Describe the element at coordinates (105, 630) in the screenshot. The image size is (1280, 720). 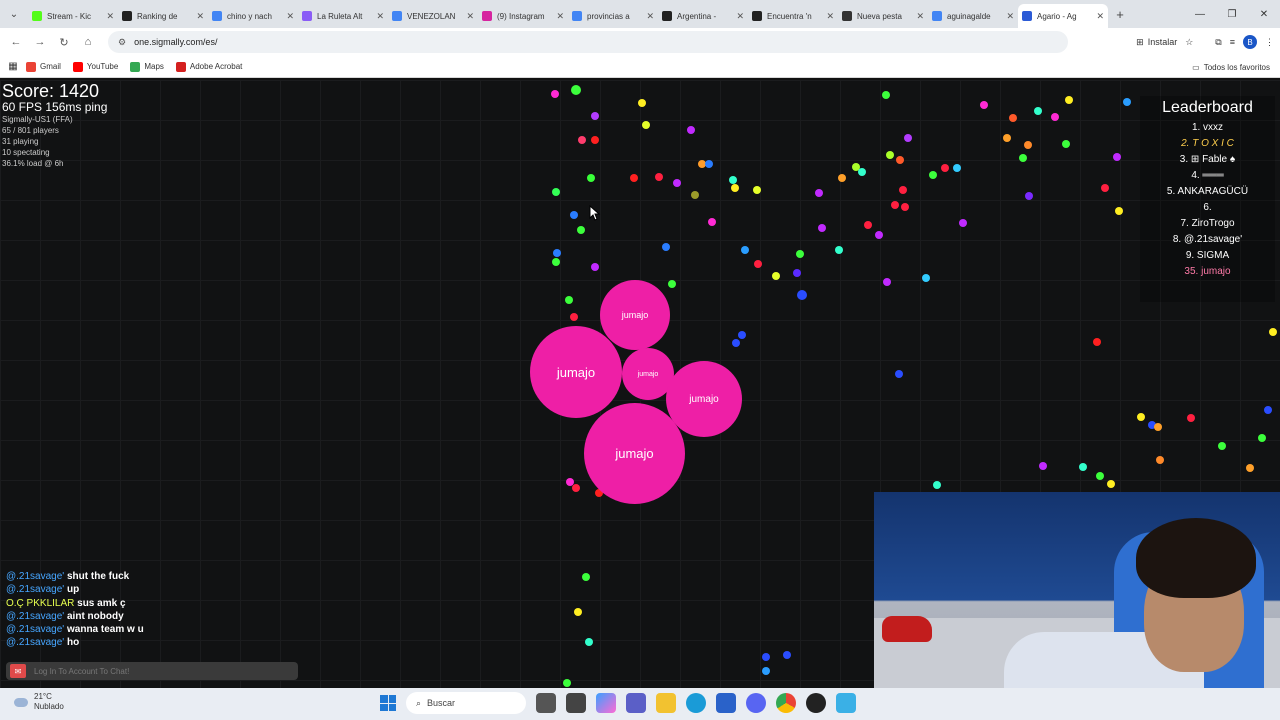
I see `chat-text: wanna team w u` at that location.